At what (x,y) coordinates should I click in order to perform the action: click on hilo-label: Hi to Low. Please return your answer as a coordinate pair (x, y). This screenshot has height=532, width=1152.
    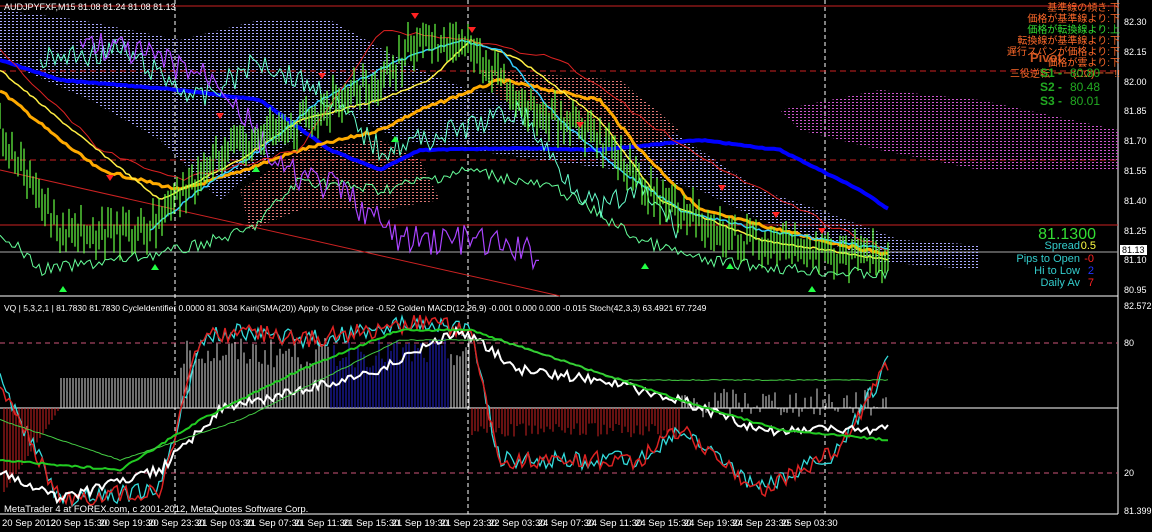
    Looking at the image, I should click on (1057, 271).